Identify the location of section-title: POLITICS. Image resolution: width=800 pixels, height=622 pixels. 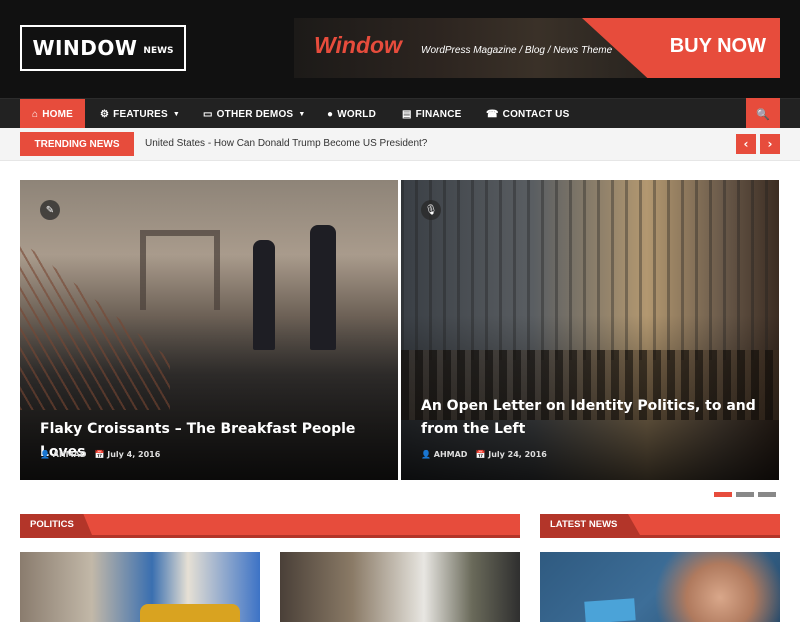
(56, 524).